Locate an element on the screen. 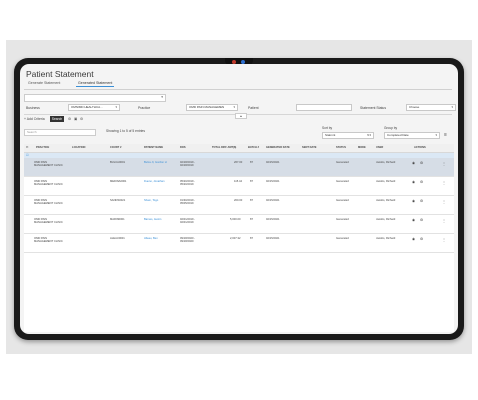 The height and width of the screenshot is (400, 478). cell-patient-link: Dueno, Jonathan is located at coordinates (154, 181).